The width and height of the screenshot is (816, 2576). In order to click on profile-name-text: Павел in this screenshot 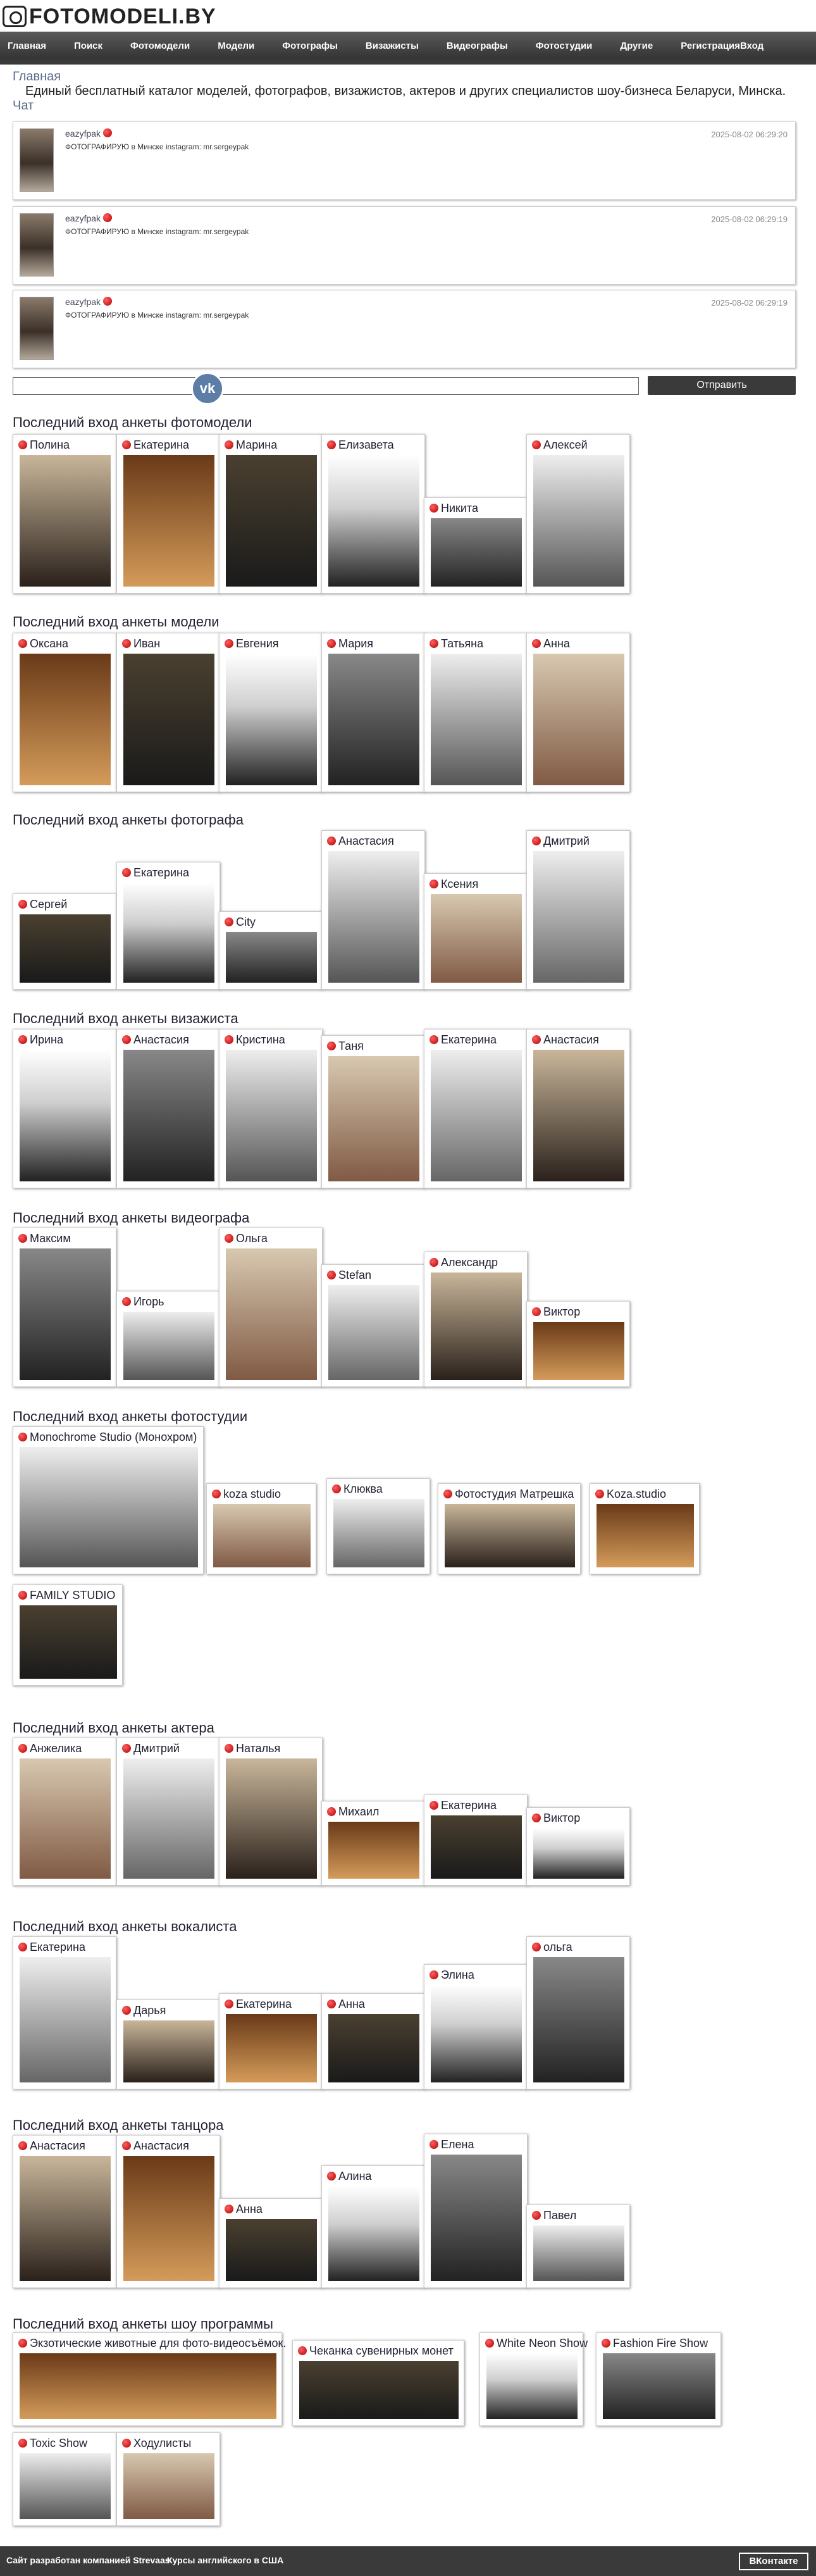, I will do `click(559, 2215)`.